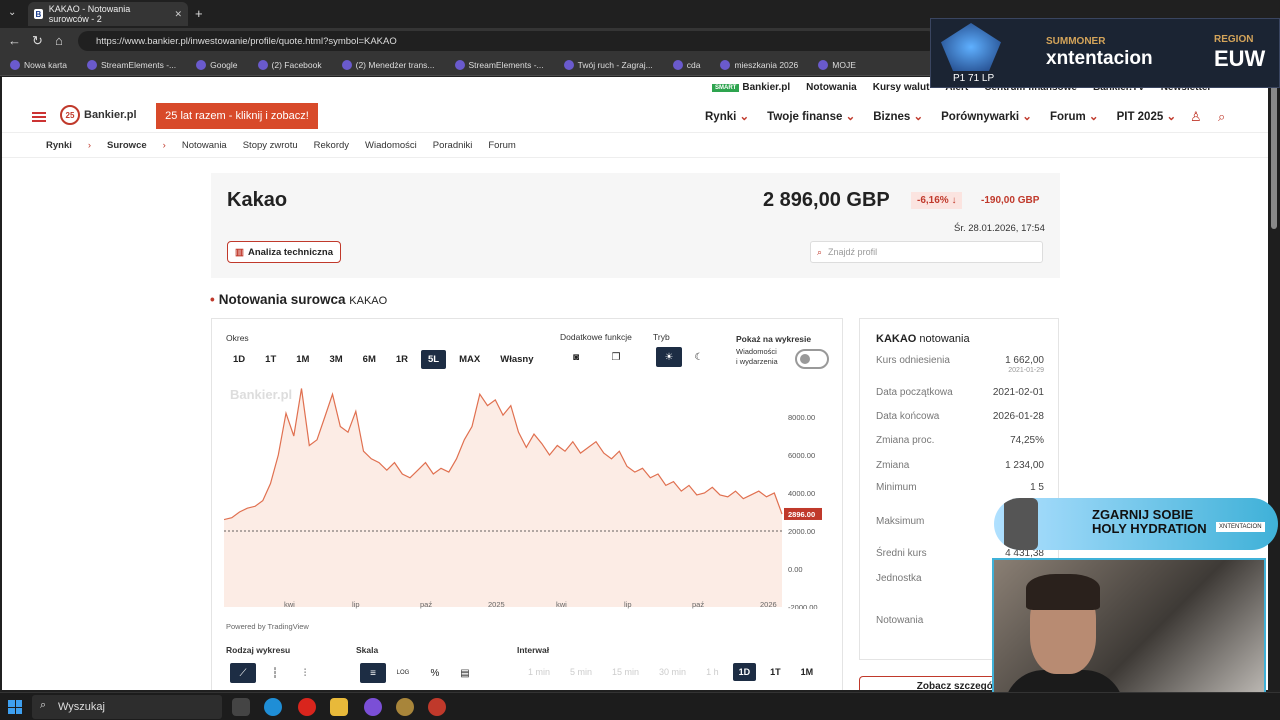  What do you see at coordinates (369, 359) in the screenshot?
I see `period-6m: 6M` at bounding box center [369, 359].